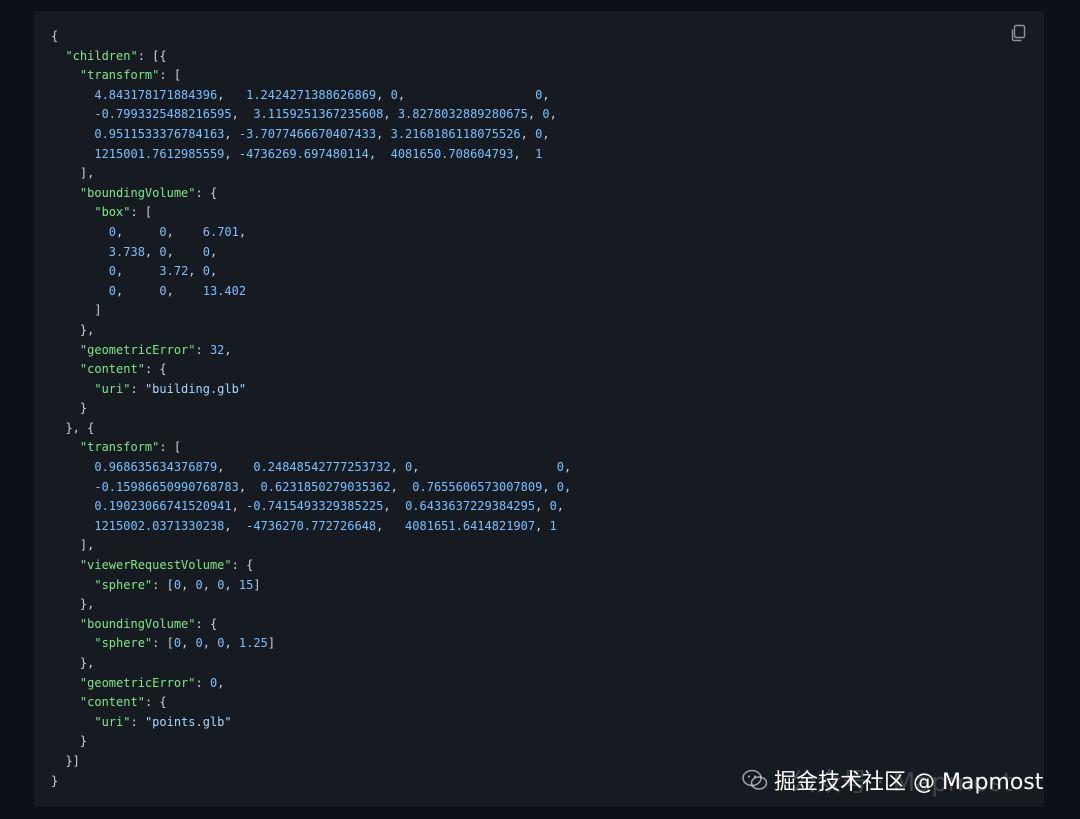 The height and width of the screenshot is (819, 1080). What do you see at coordinates (311, 292) in the screenshot?
I see `code-line: 0, 0, 13.402` at bounding box center [311, 292].